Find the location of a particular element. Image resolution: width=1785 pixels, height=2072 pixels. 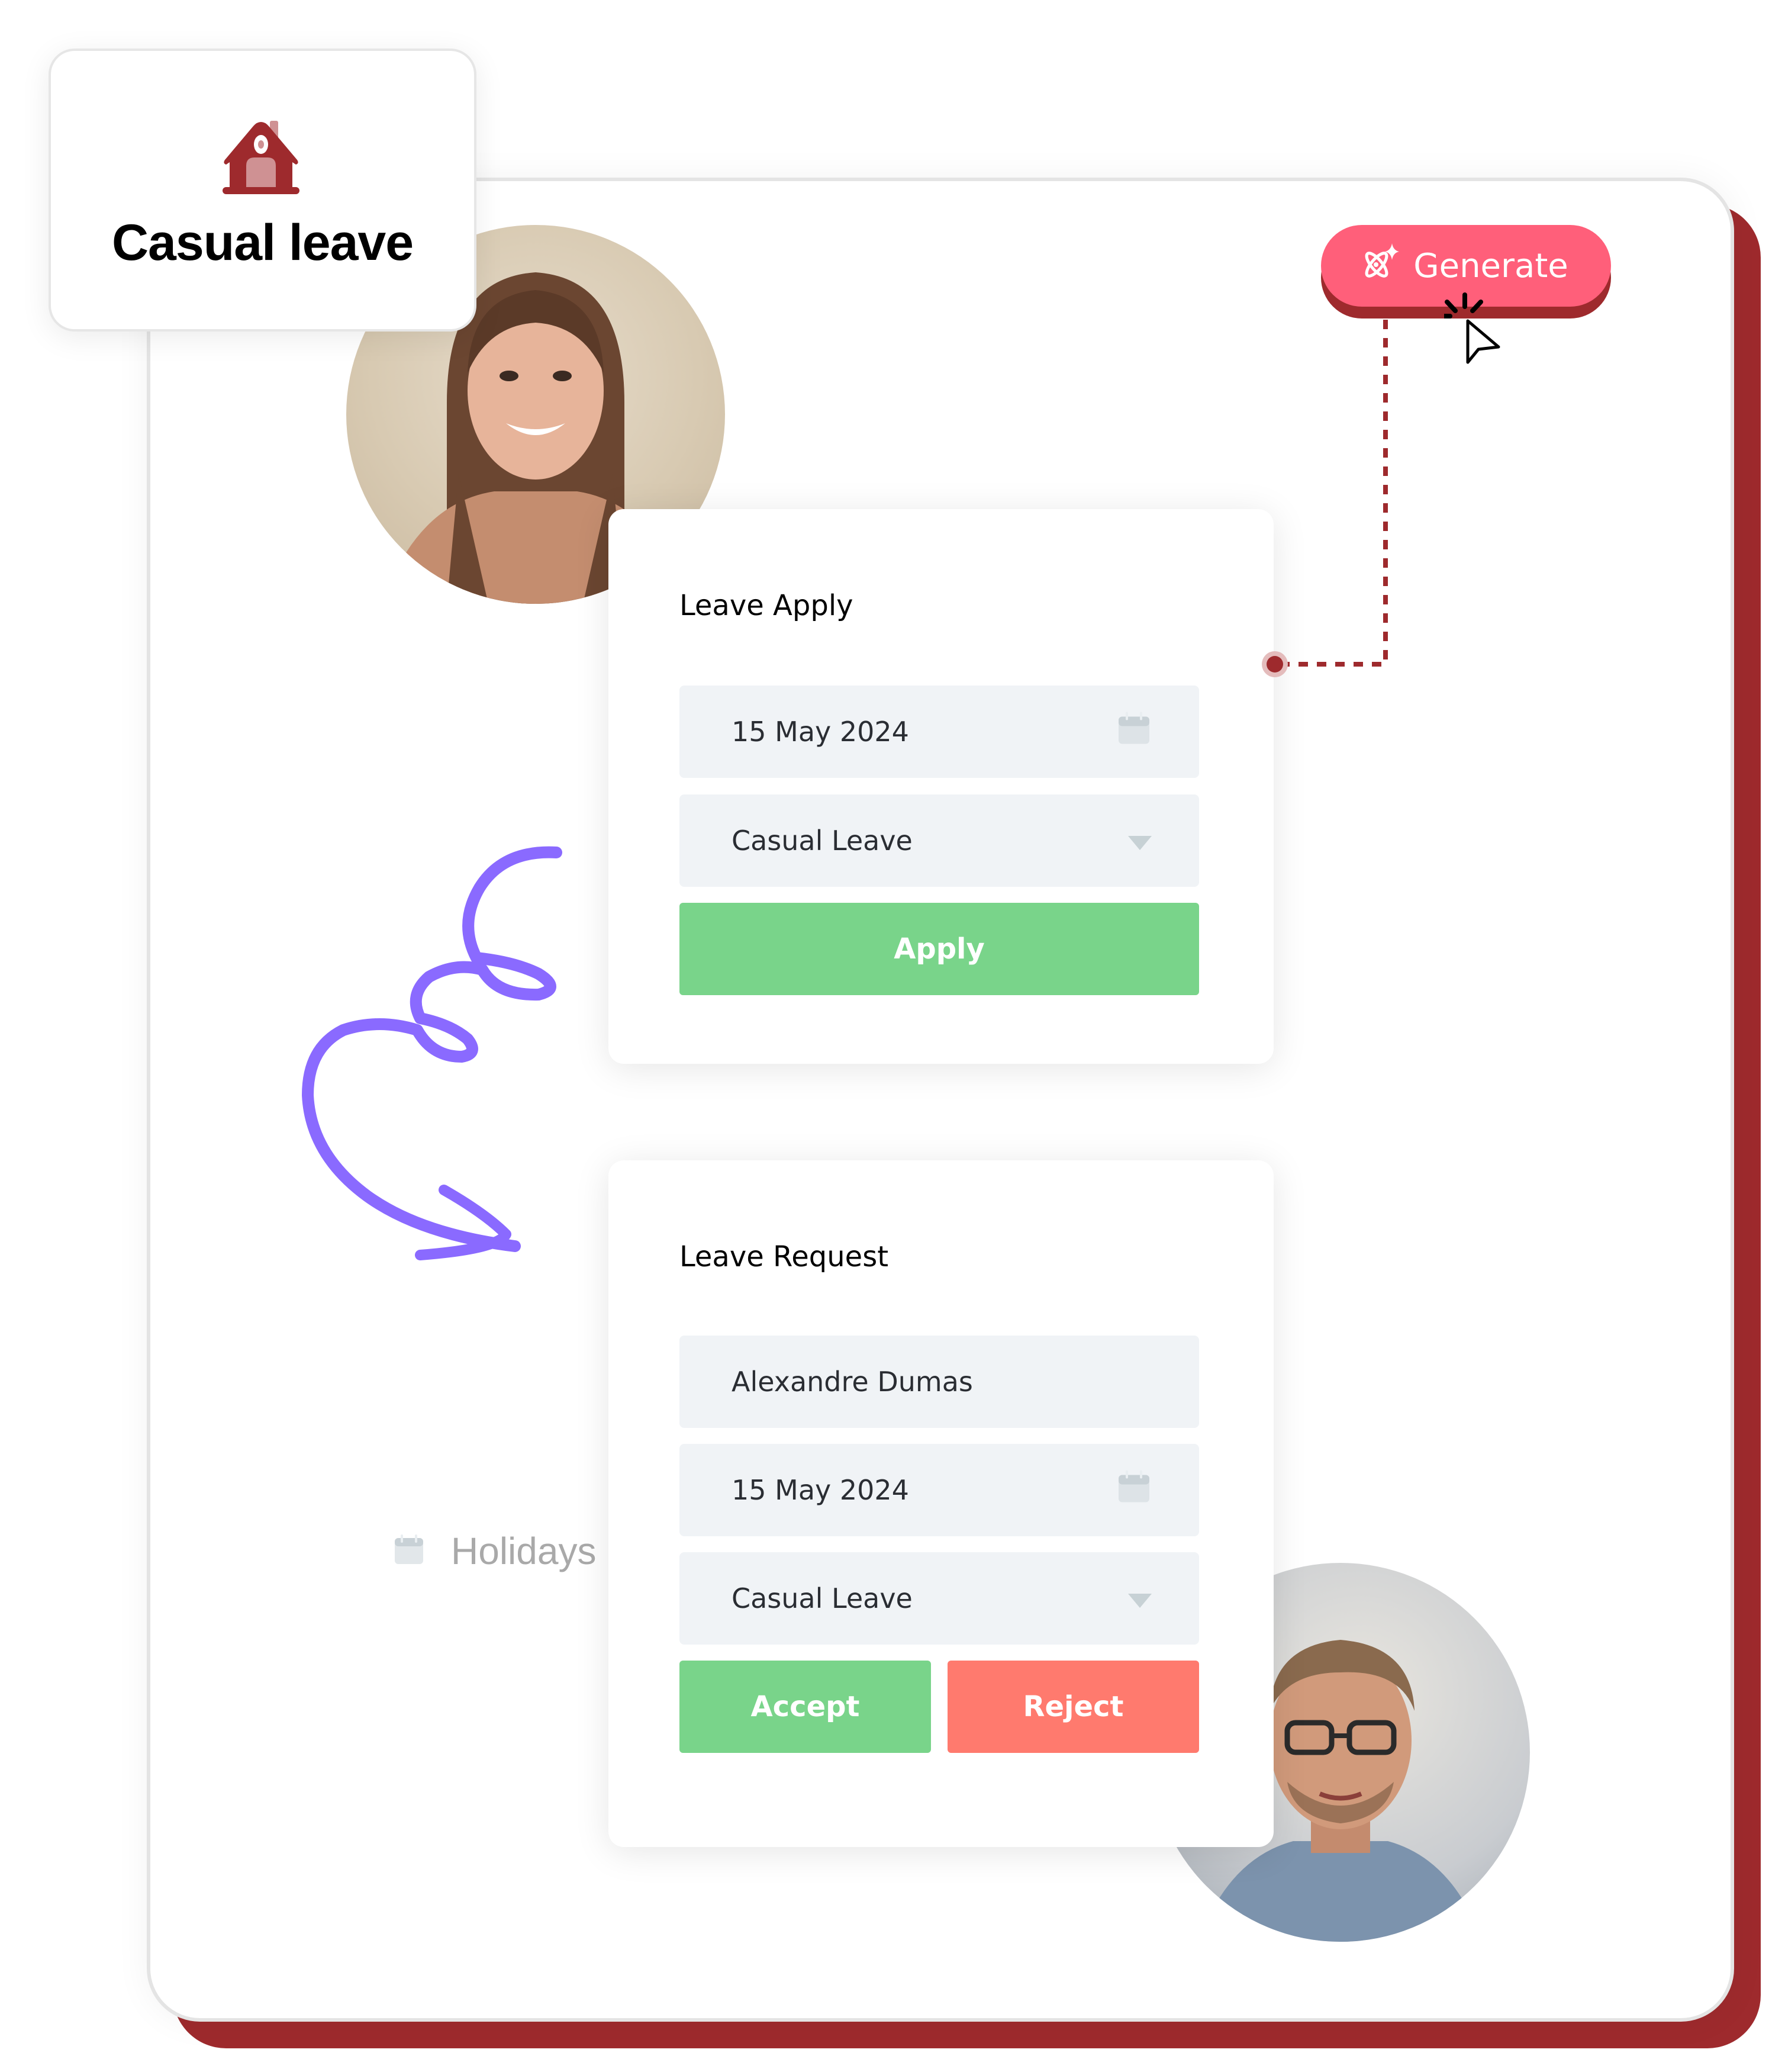

employee-name-field: Alexandre Dumas is located at coordinates (939, 1382).